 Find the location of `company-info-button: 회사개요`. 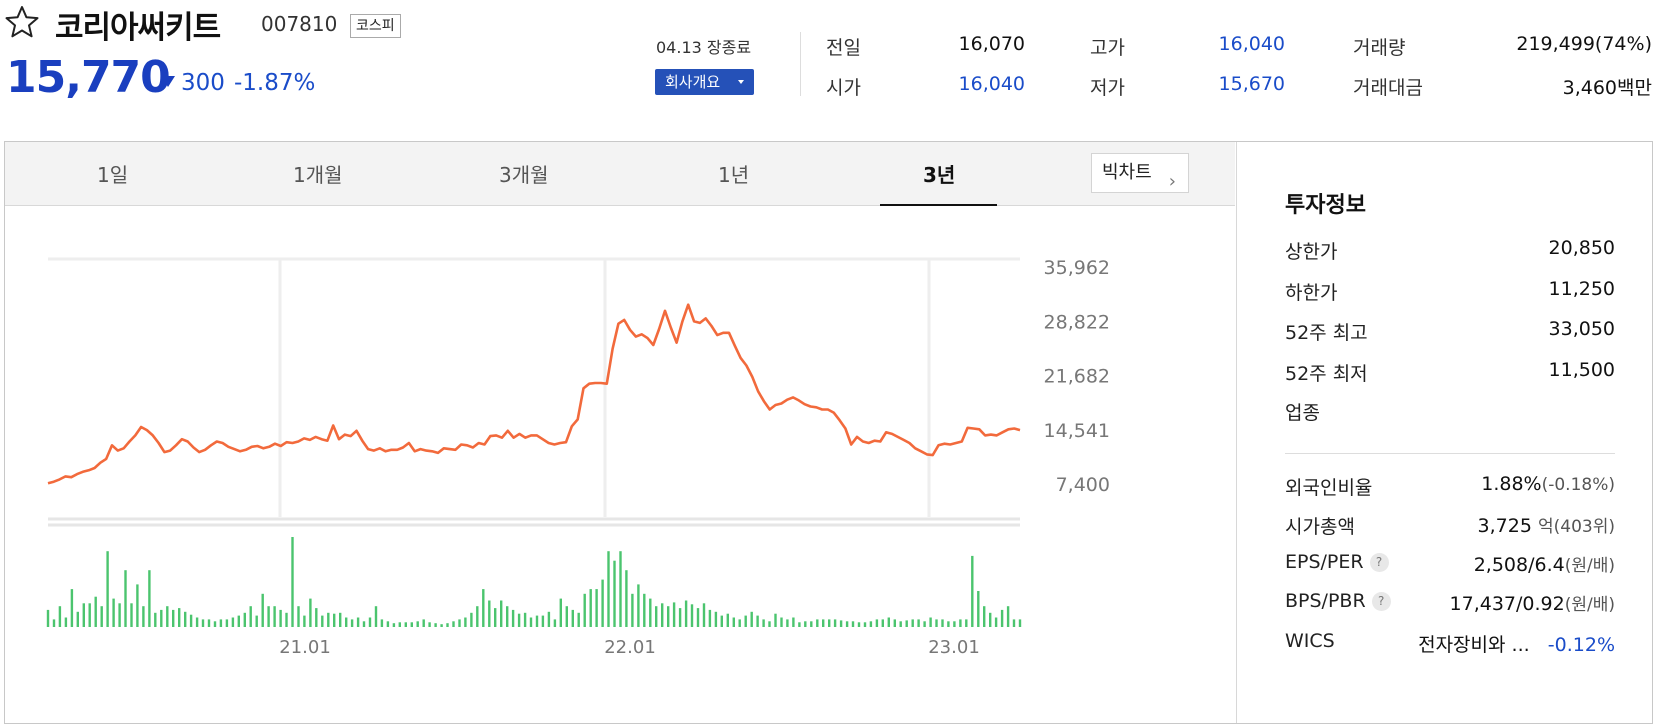

company-info-button: 회사개요 is located at coordinates (704, 82).